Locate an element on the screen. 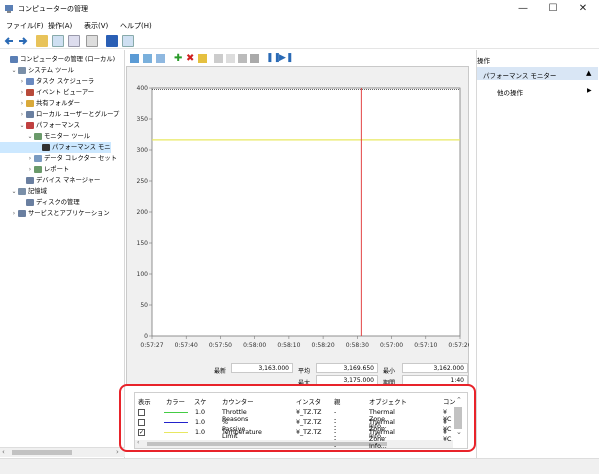  tree-item: › ローカル ユーザーとグループ is located at coordinates (59, 114).